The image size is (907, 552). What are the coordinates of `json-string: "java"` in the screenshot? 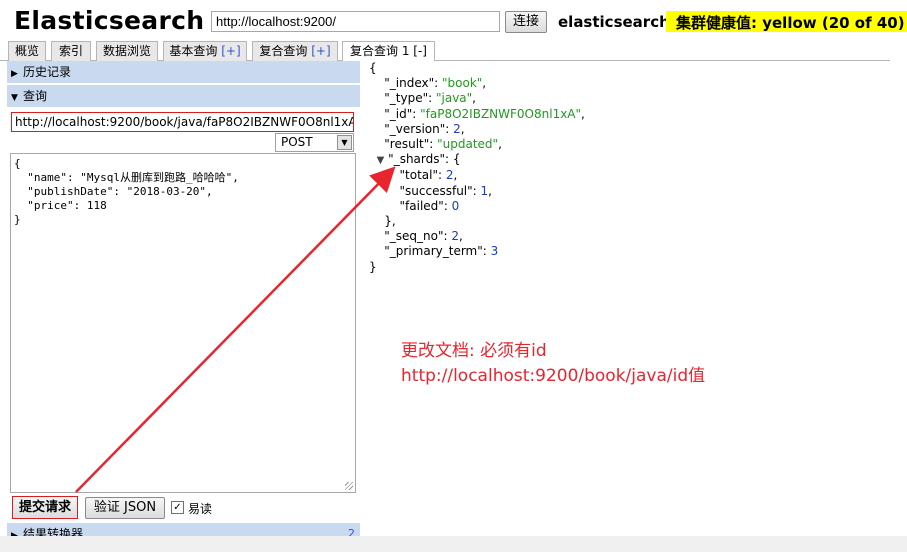 It's located at (454, 98).